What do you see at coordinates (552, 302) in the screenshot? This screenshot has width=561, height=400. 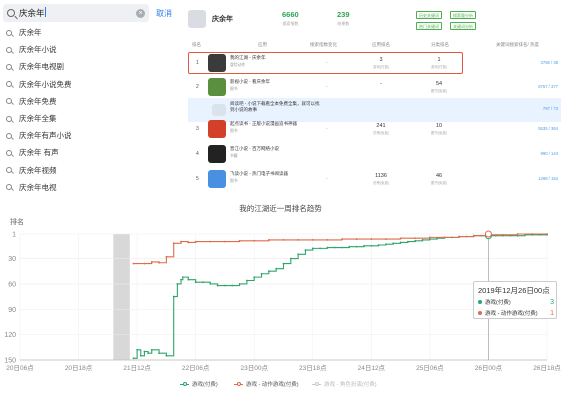 I see `tooltip-value: 3` at bounding box center [552, 302].